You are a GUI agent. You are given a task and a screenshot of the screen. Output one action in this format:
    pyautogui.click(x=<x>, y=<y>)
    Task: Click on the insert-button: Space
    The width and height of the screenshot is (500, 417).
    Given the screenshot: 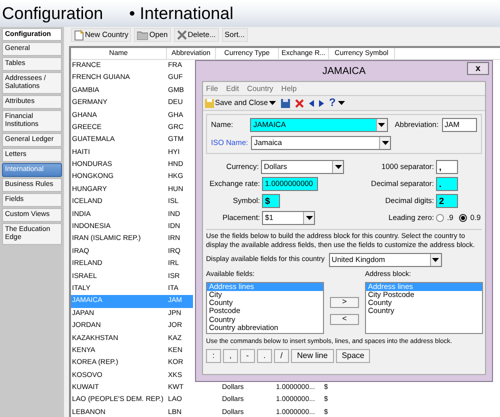 What is the action you would take?
    pyautogui.click(x=353, y=355)
    